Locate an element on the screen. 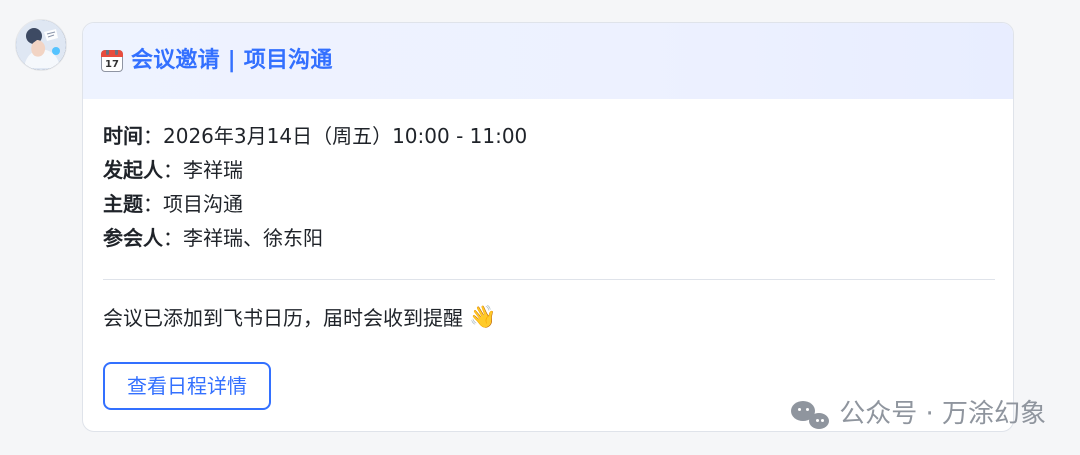 The height and width of the screenshot is (455, 1080). organizer-label: 发起人 is located at coordinates (133, 170).